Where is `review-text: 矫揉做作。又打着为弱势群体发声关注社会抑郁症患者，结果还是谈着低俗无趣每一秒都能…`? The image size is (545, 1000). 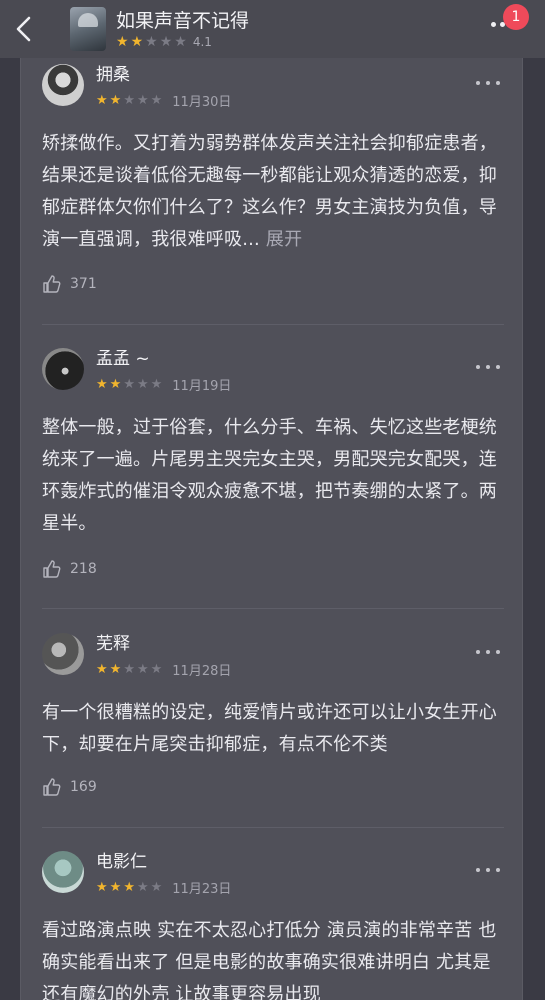
review-text: 矫揉做作。又打着为弱势群体发声关注社会抑郁症患者，结果还是谈着低俗无趣每一秒都能… is located at coordinates (273, 193).